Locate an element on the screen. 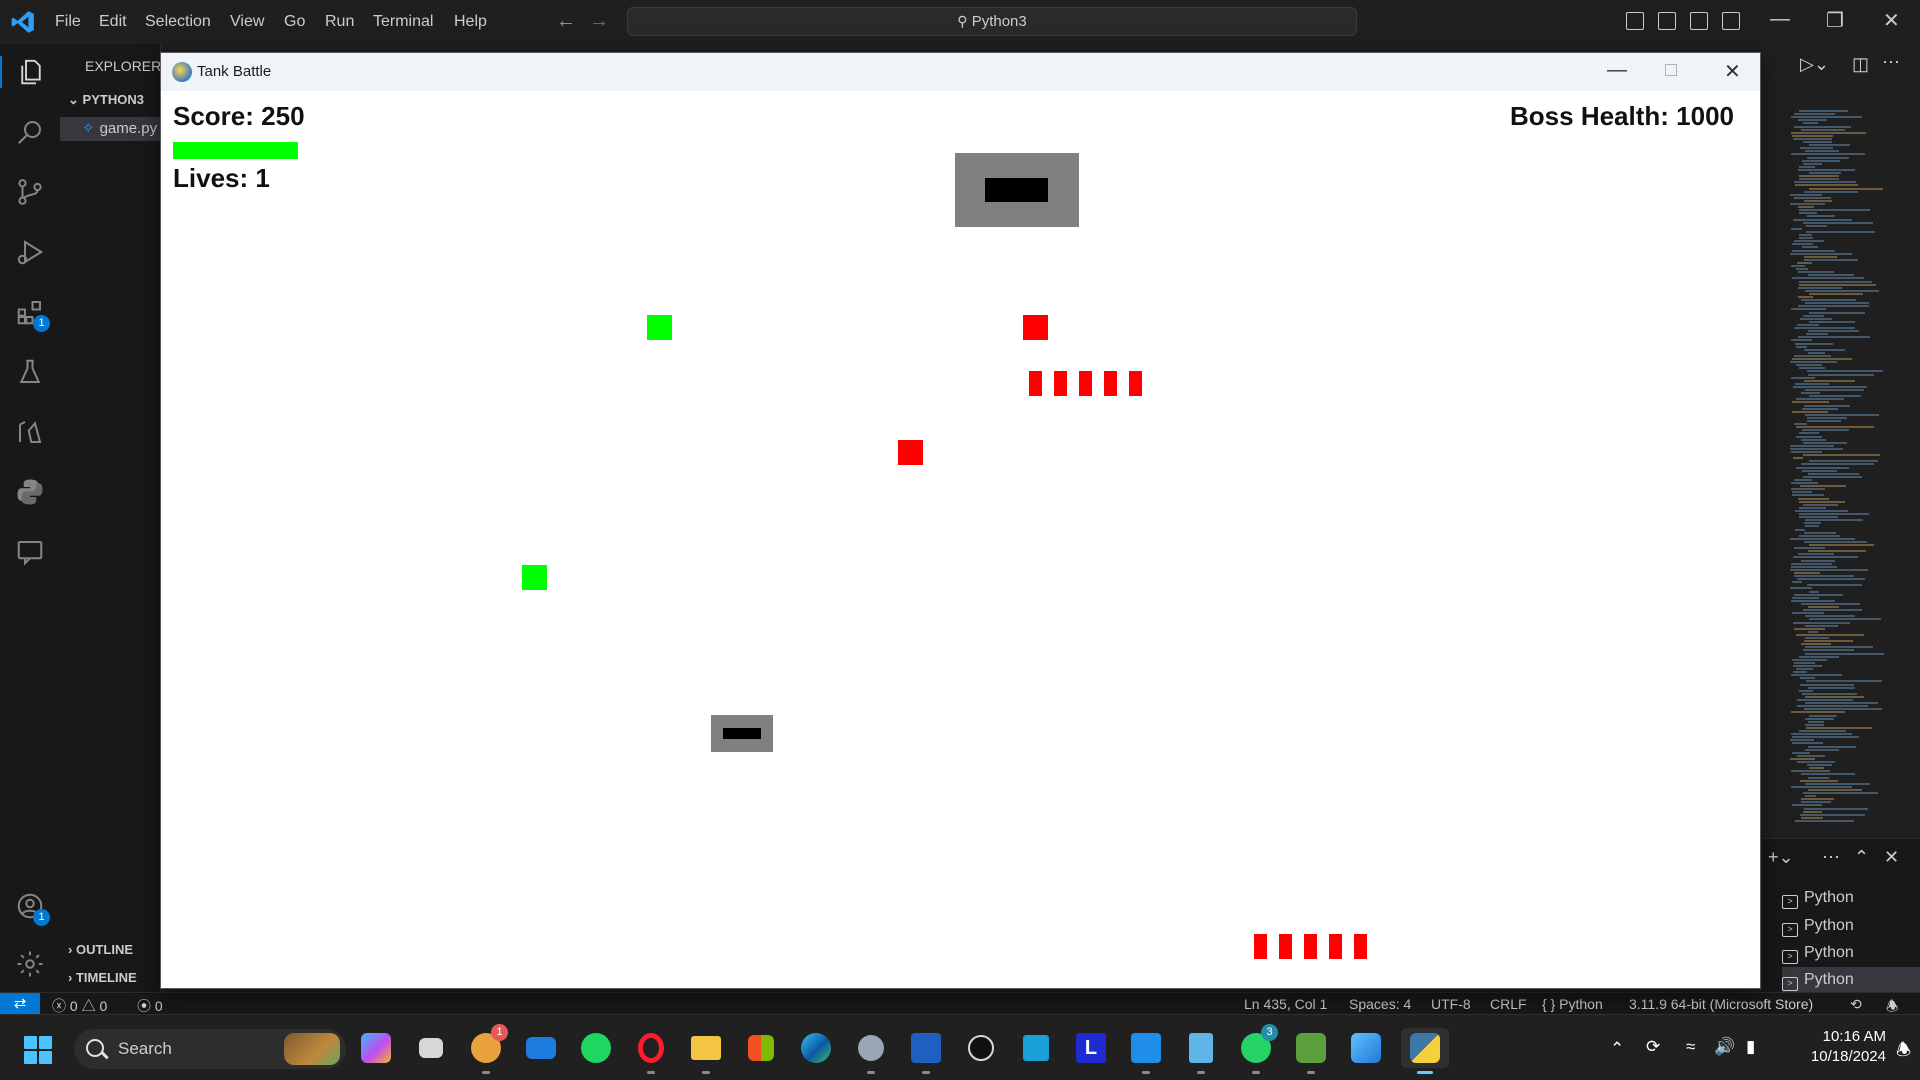 This screenshot has height=1080, width=1920. battery-icon: ▮ is located at coordinates (1750, 1047).